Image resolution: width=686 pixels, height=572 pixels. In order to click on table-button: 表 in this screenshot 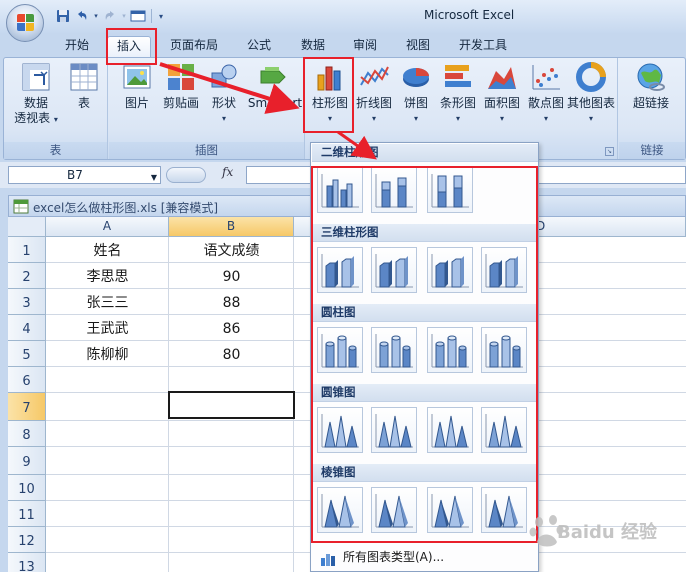, I will do `click(84, 86)`.